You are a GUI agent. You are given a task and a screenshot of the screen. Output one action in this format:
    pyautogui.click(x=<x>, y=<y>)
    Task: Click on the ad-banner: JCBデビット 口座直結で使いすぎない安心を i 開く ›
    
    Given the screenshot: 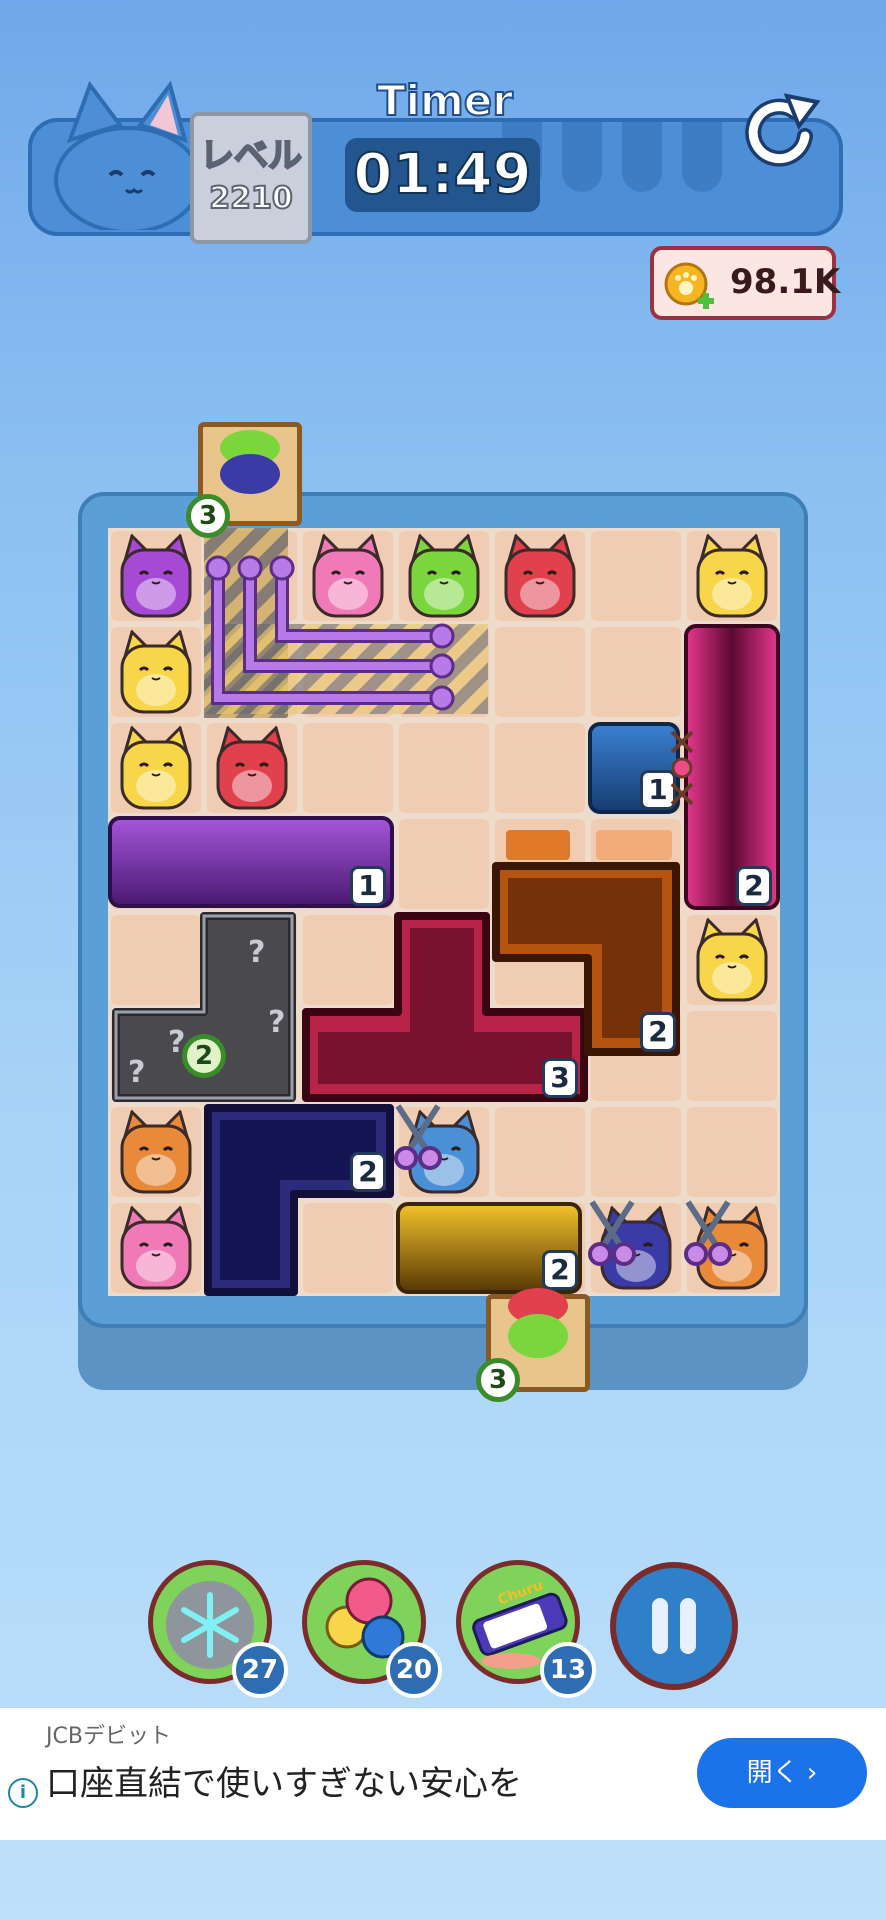 What is the action you would take?
    pyautogui.click(x=443, y=1774)
    